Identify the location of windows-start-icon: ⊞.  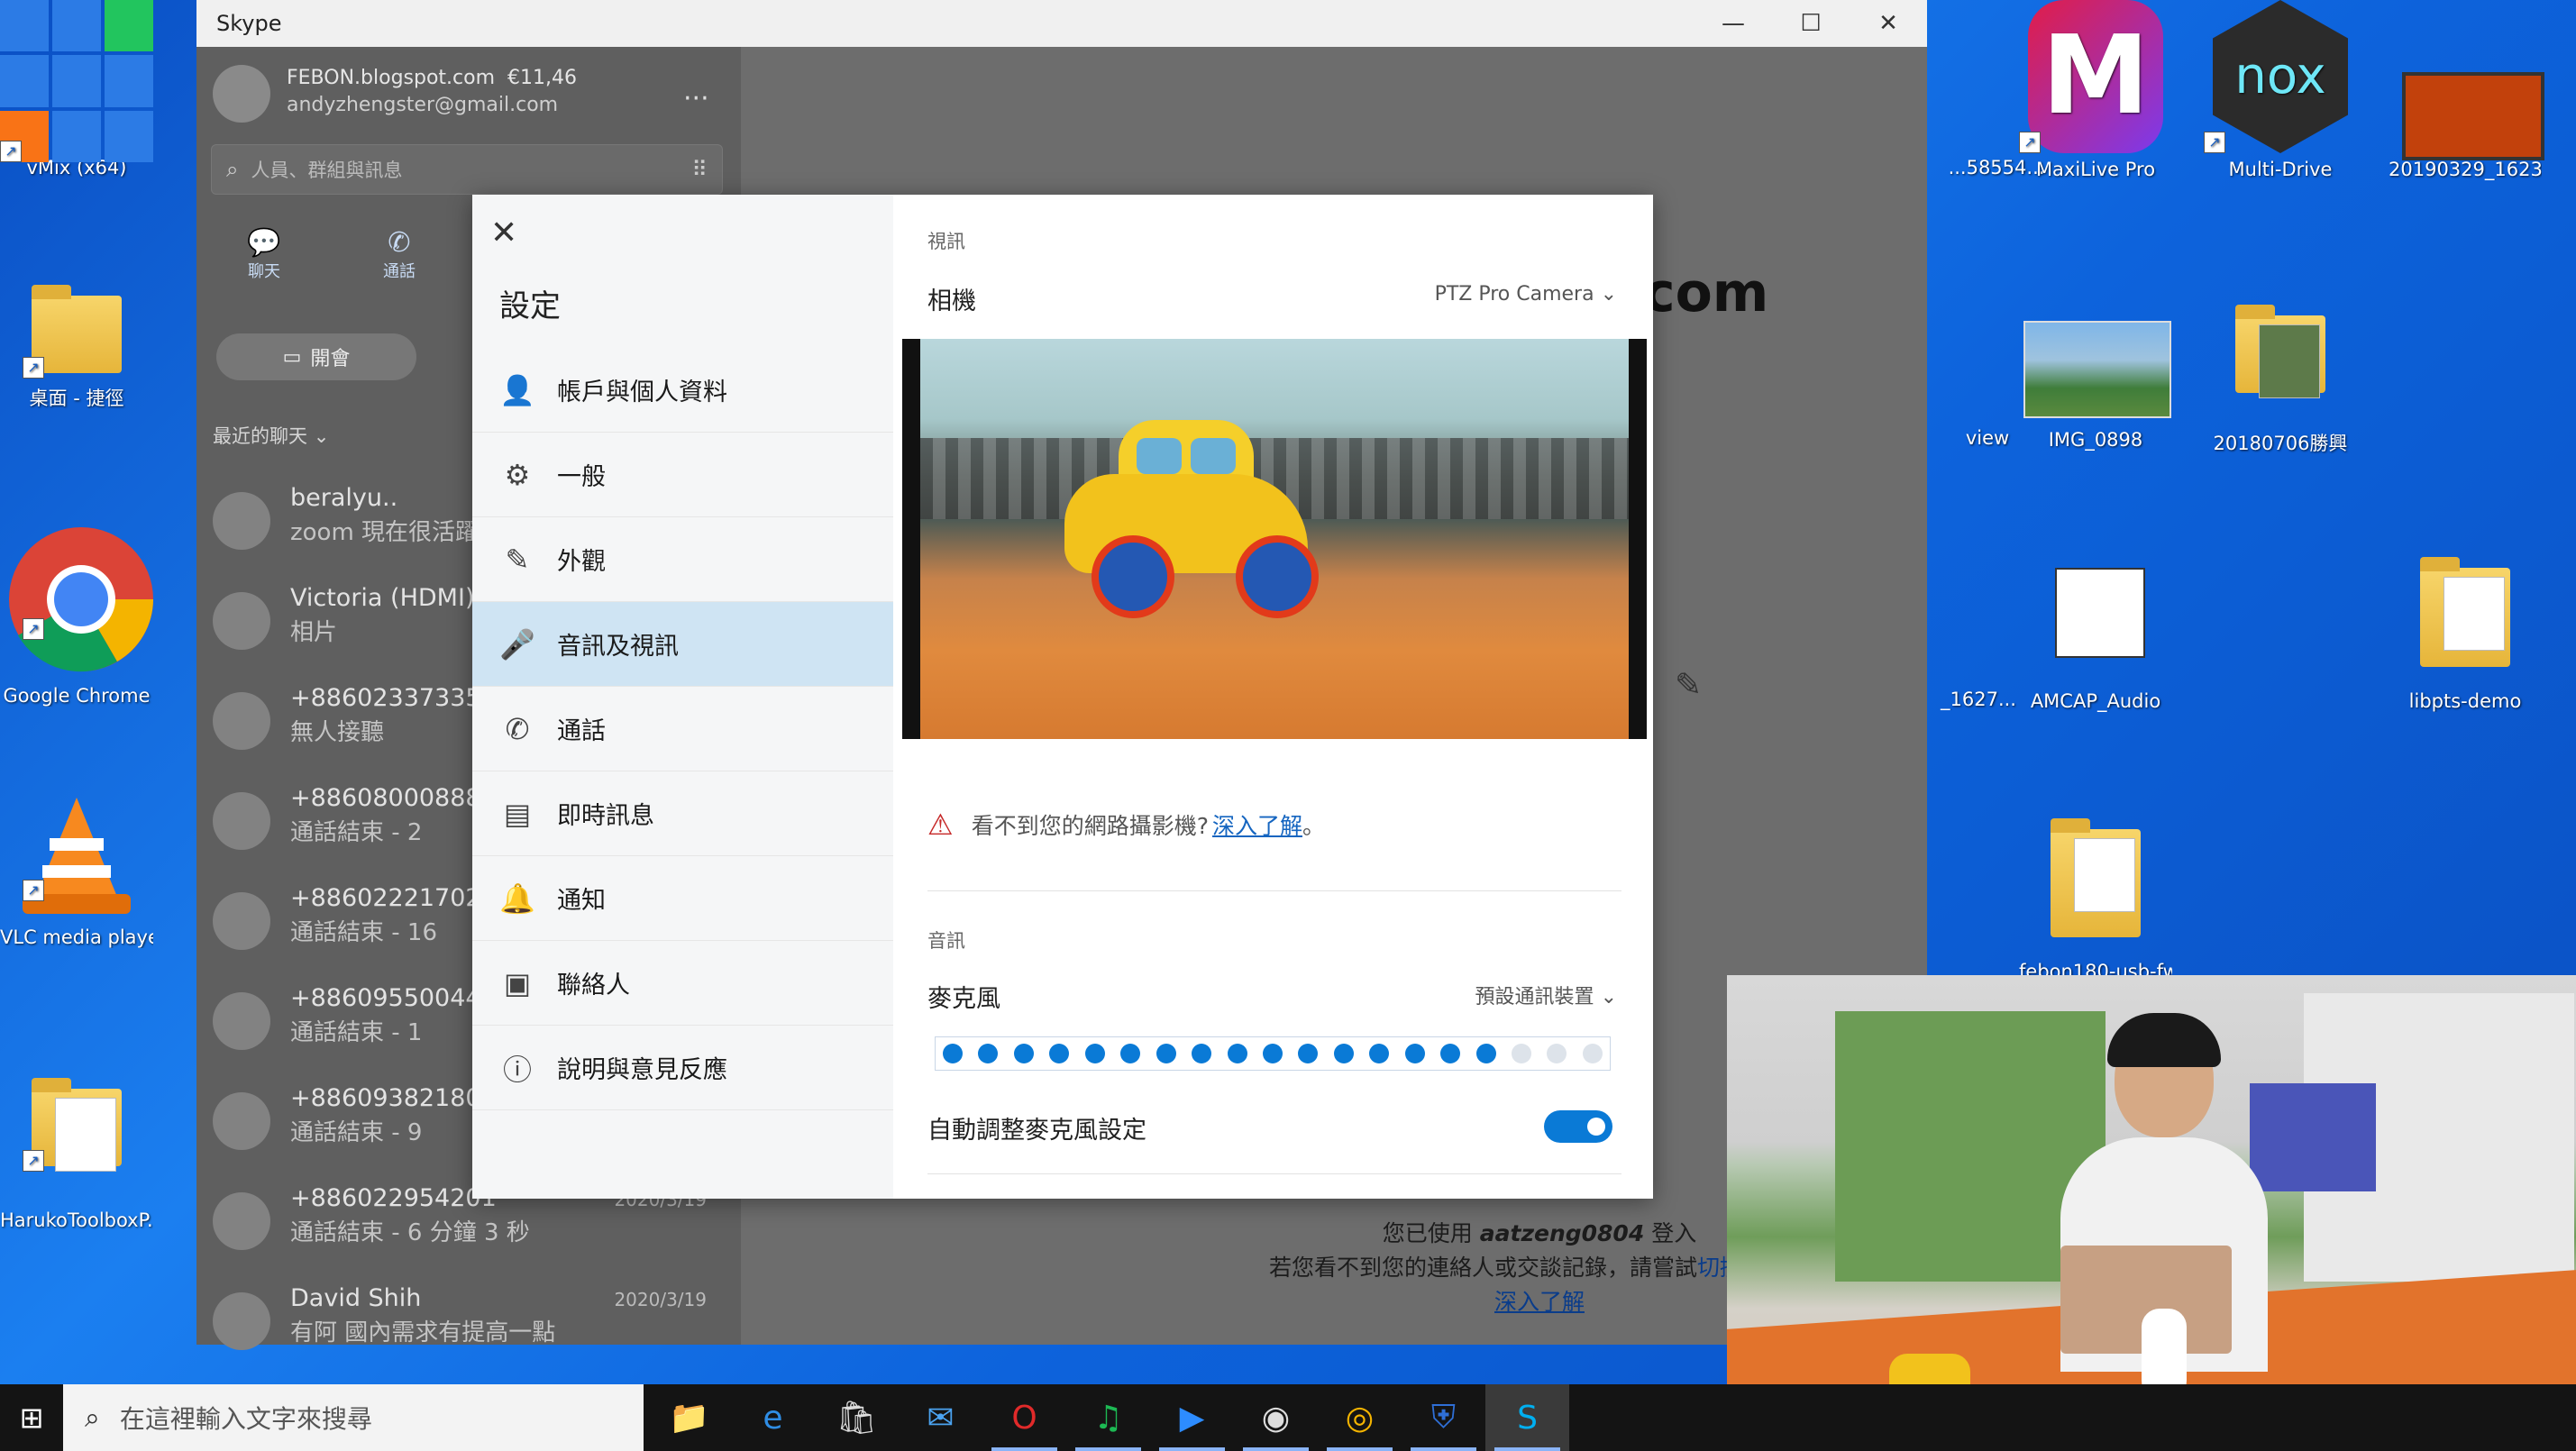
(31, 1417).